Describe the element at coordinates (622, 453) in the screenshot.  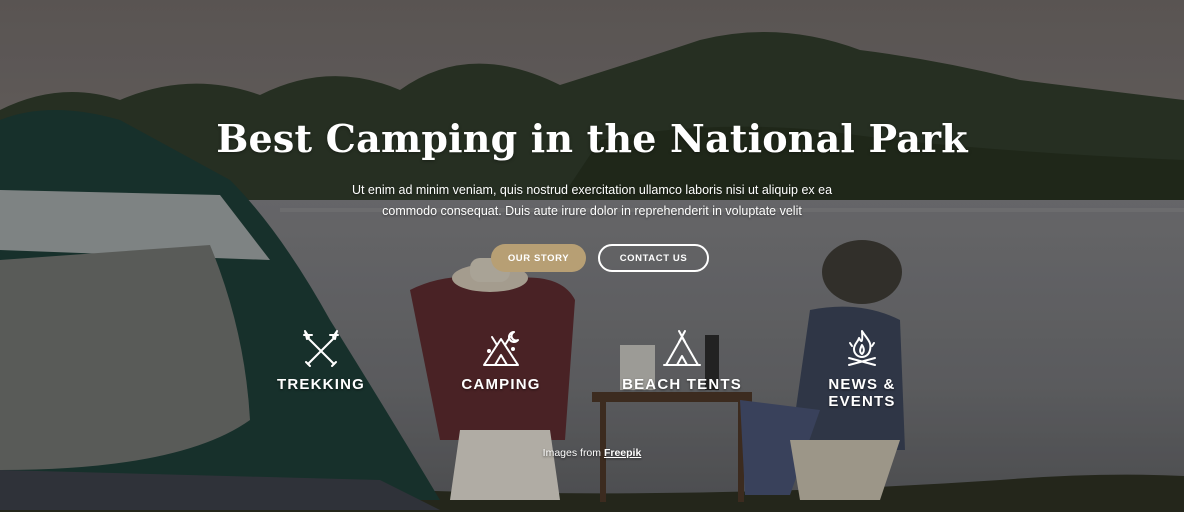
I see `freepik-link: Freepik` at that location.